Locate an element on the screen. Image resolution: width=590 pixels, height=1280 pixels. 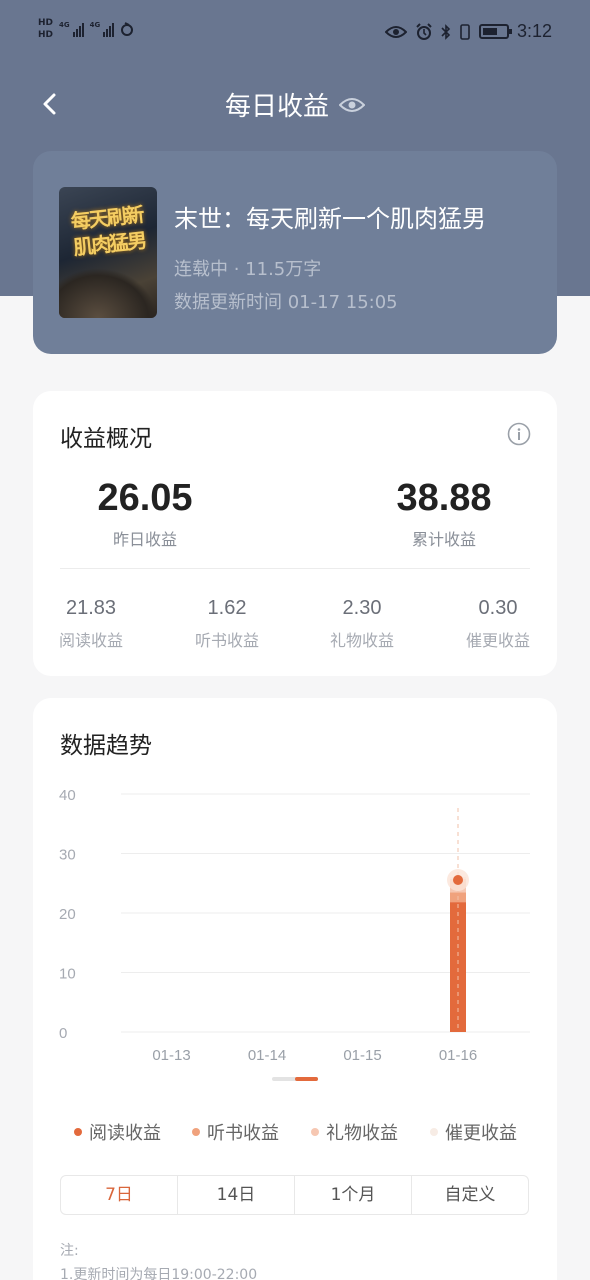
note-title: 注: is located at coordinates (69, 1251).